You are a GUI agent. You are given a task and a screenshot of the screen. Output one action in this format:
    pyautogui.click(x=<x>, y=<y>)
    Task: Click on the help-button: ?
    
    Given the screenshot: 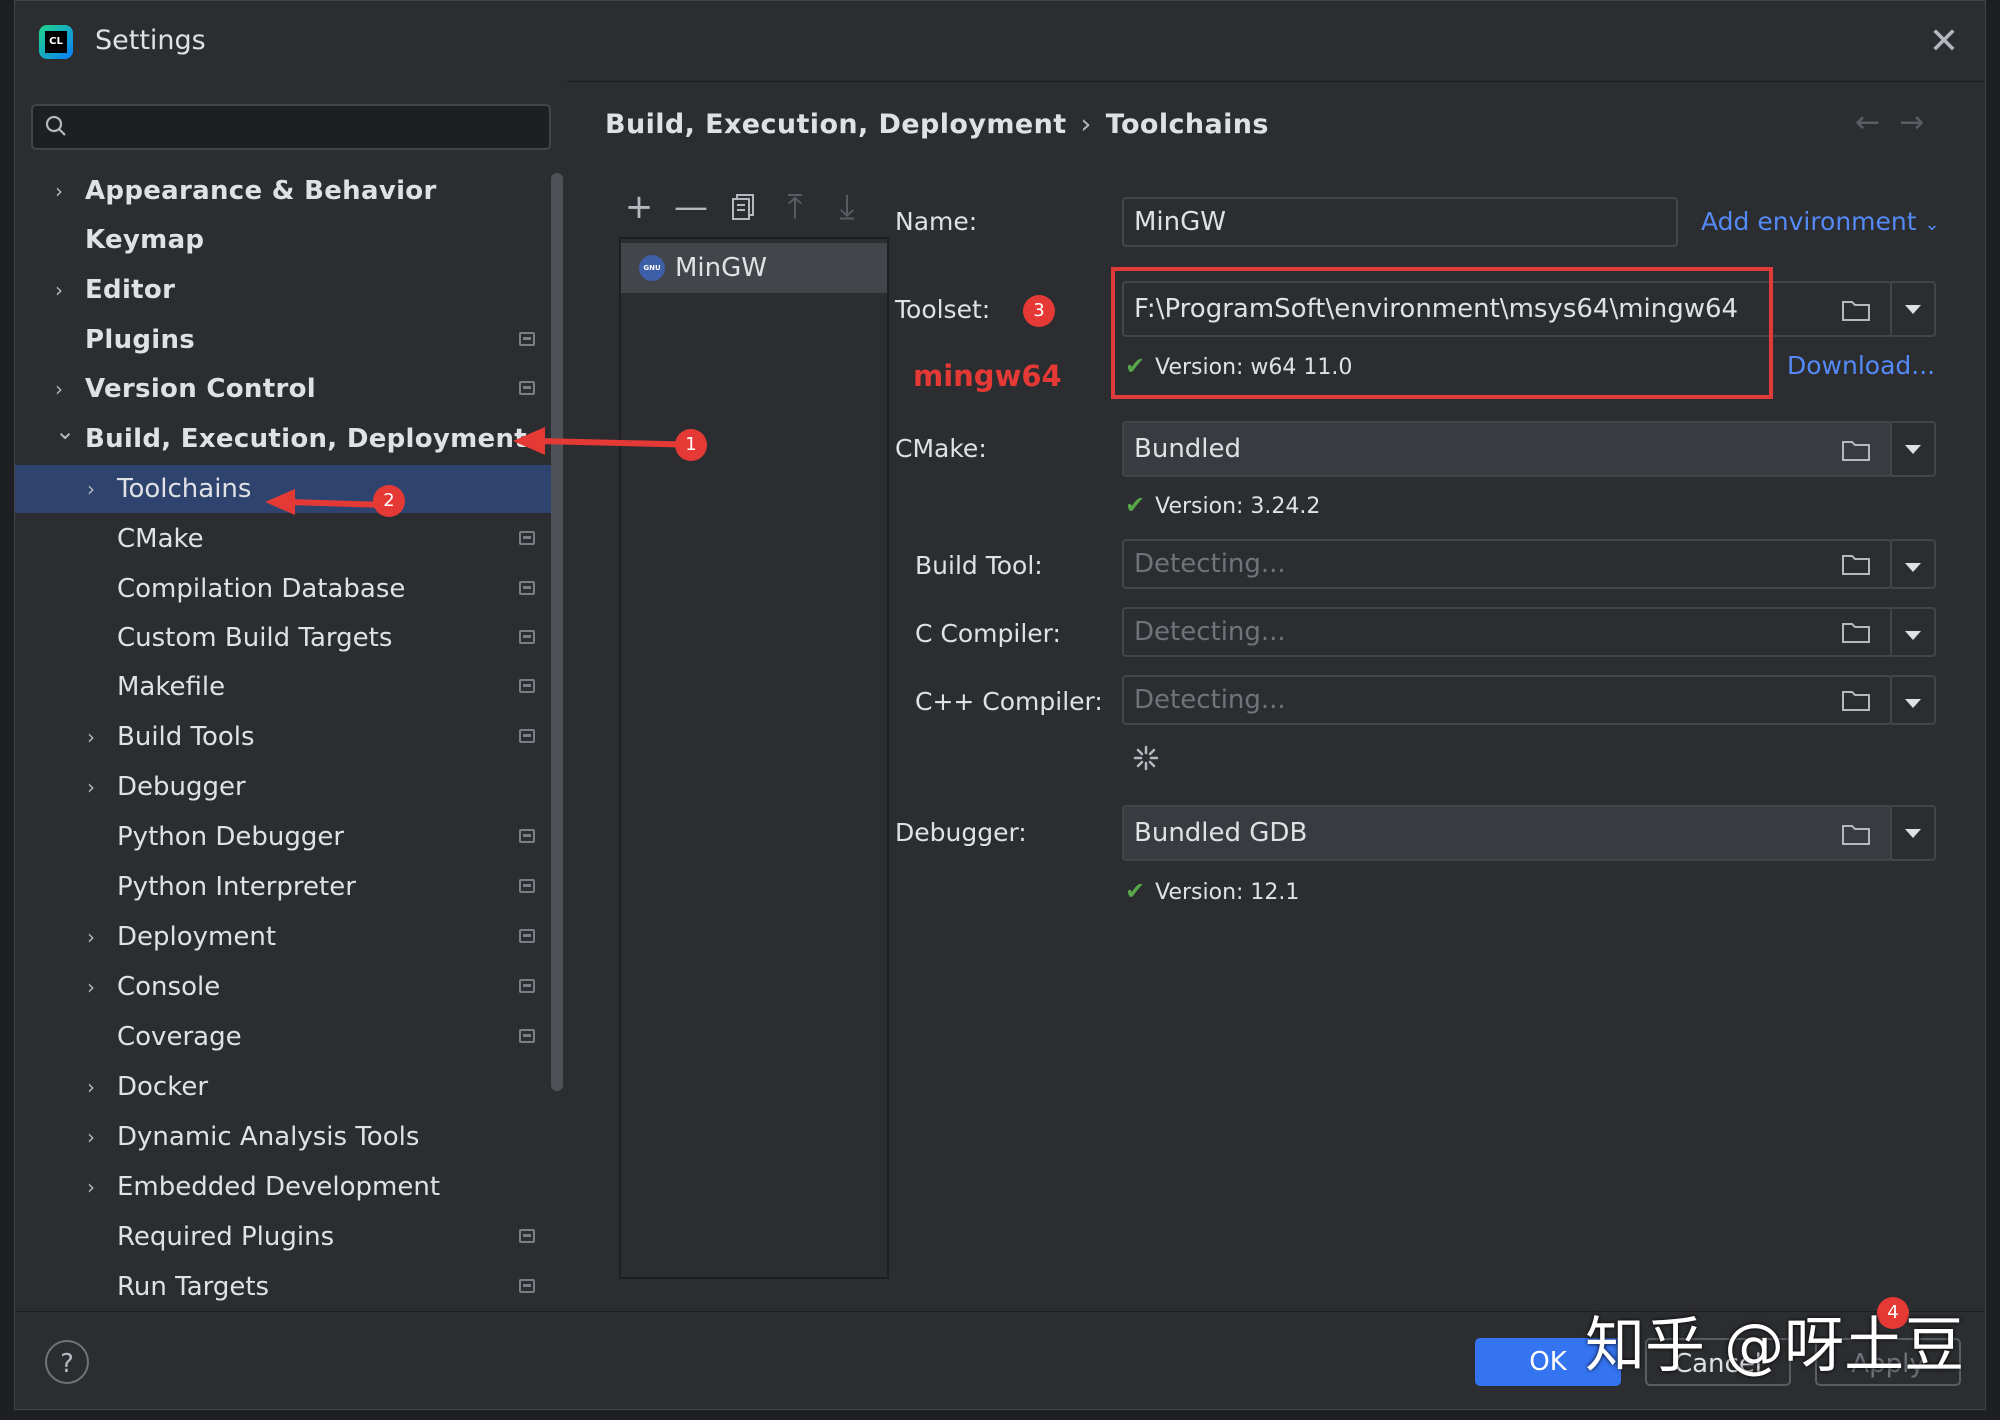 What is the action you would take?
    pyautogui.click(x=67, y=1362)
    